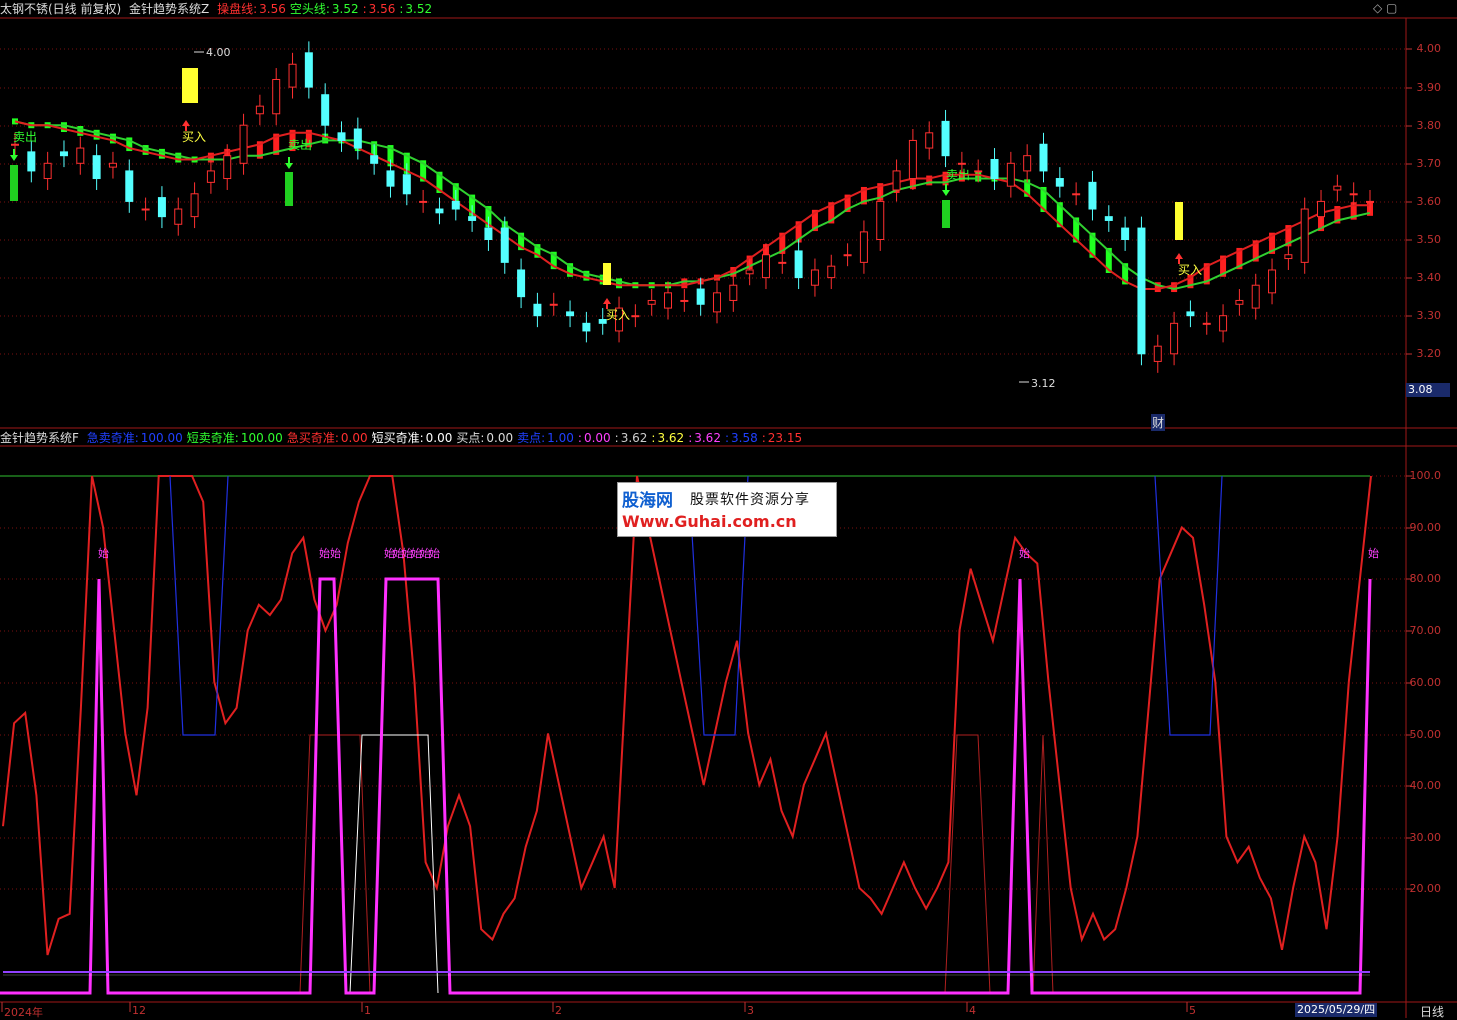  Describe the element at coordinates (345, 9) in the screenshot. I see `top-header-value: 3.52` at that location.